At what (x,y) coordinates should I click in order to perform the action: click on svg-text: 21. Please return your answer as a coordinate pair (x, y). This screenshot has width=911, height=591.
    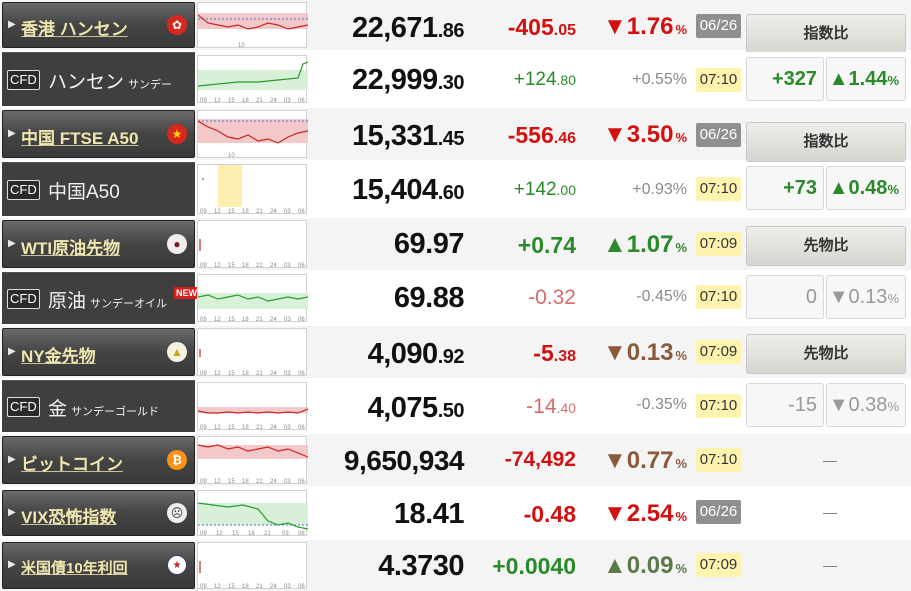
    Looking at the image, I should click on (259, 428).